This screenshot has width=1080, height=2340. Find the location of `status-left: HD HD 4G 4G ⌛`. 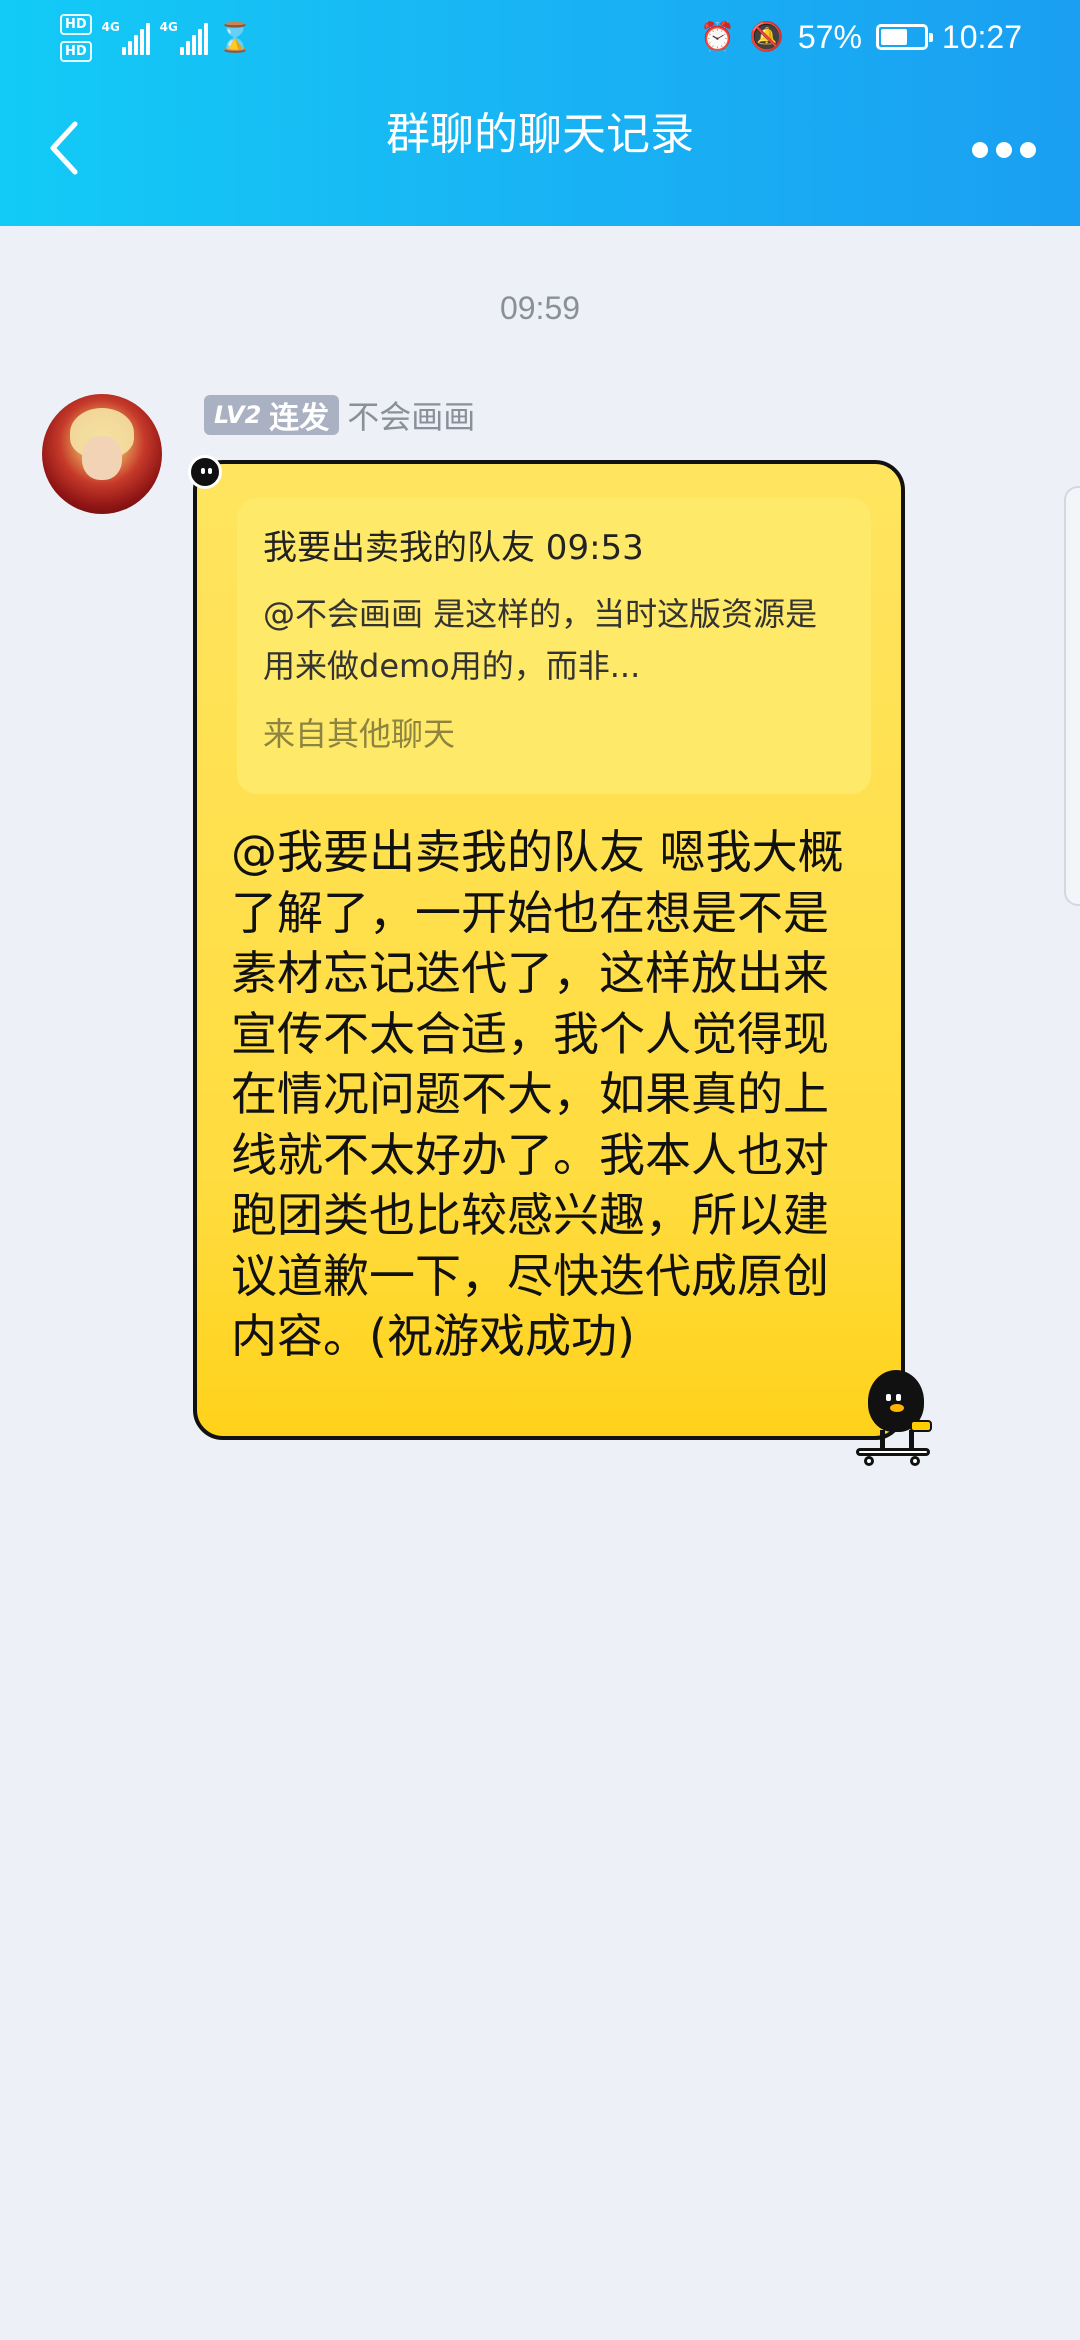

status-left: HD HD 4G 4G ⌛ is located at coordinates (156, 38).